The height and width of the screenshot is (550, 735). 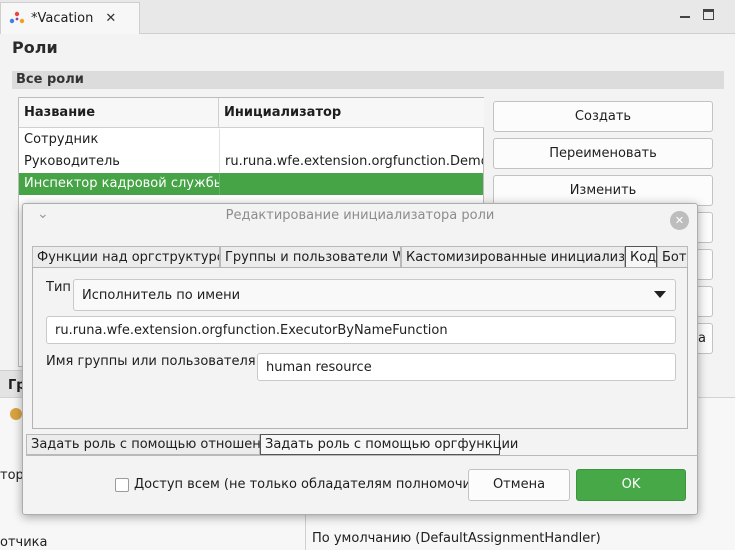 What do you see at coordinates (631, 485) in the screenshot?
I see `ok-button: OK` at bounding box center [631, 485].